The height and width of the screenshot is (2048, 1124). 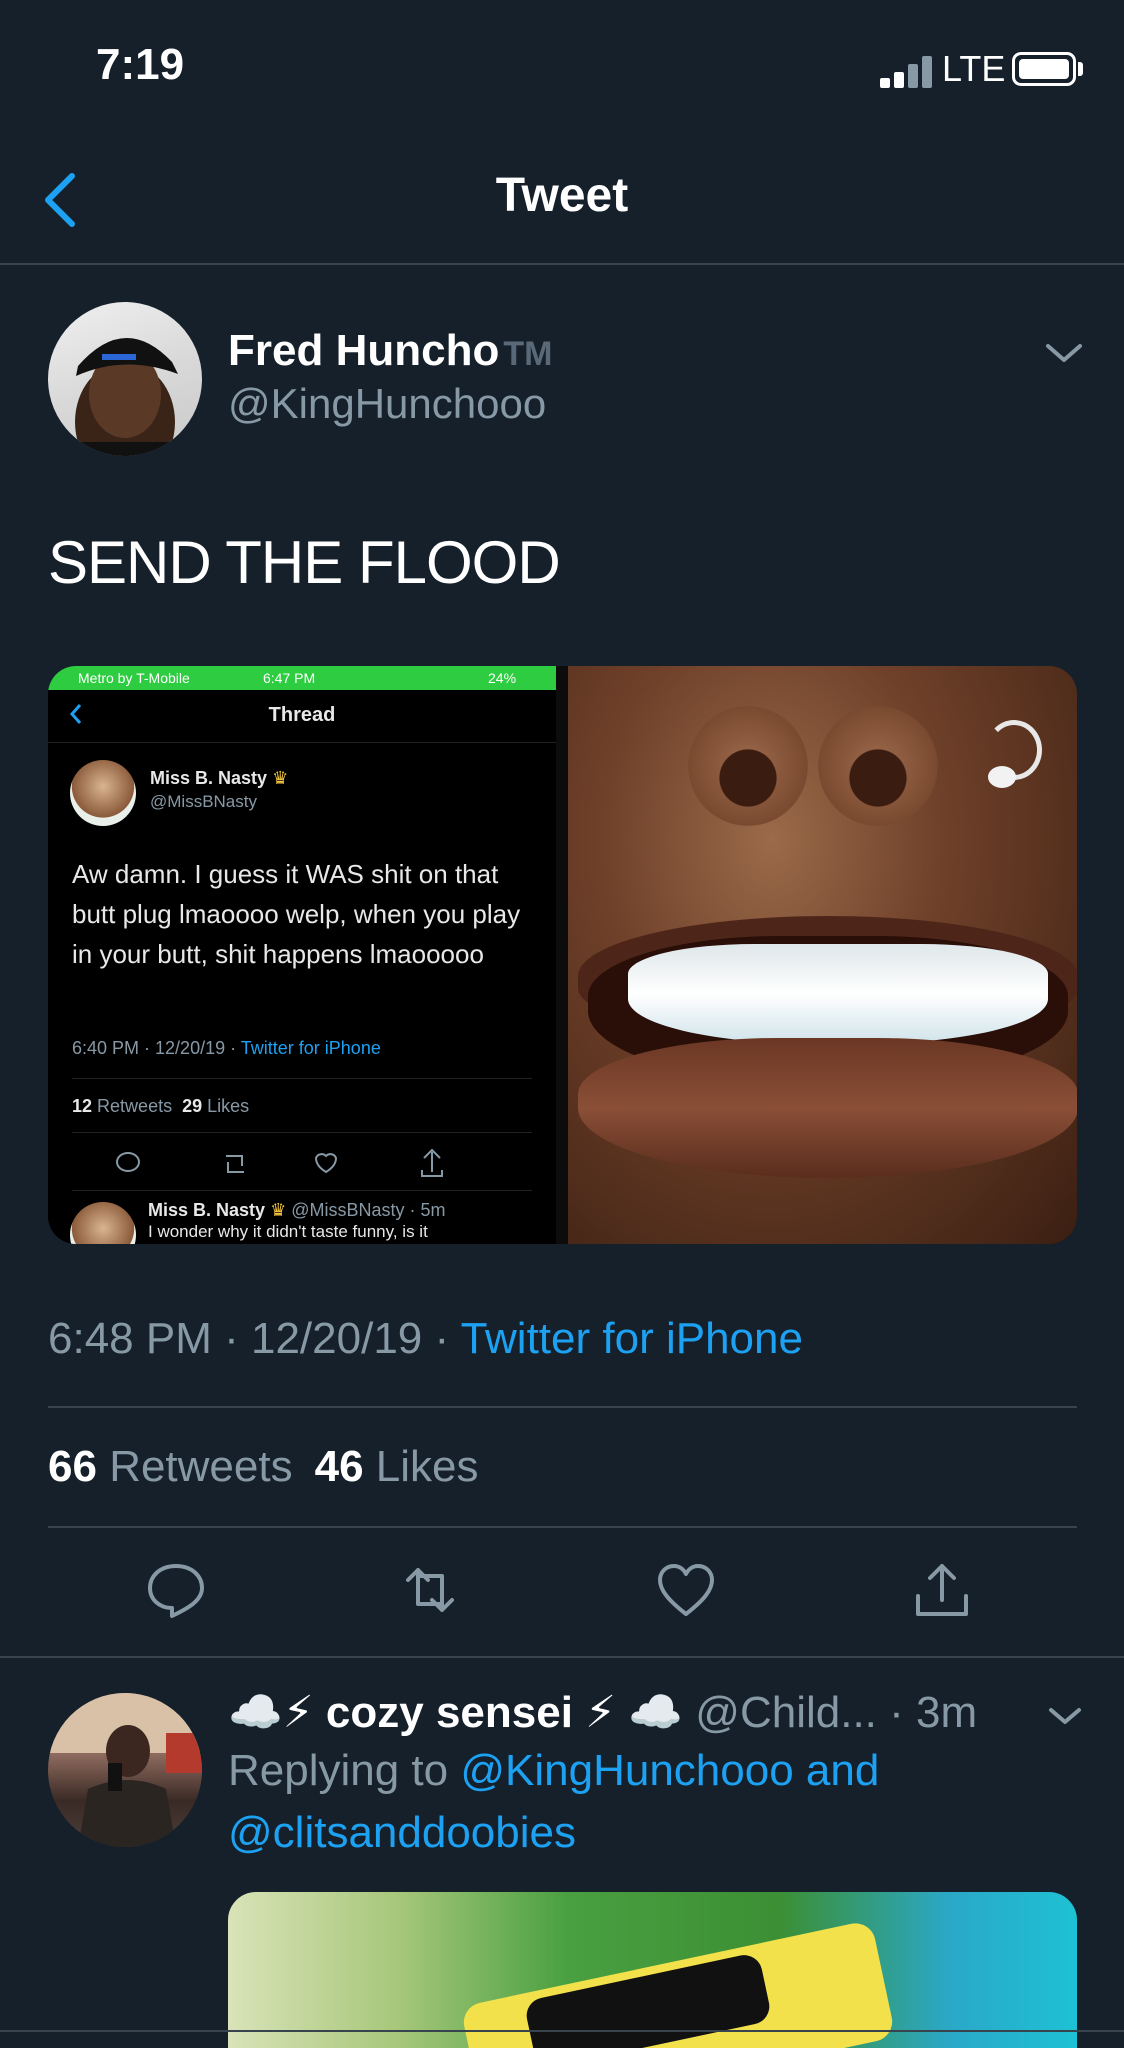 I want to click on author-suffix: TM, so click(x=528, y=354).